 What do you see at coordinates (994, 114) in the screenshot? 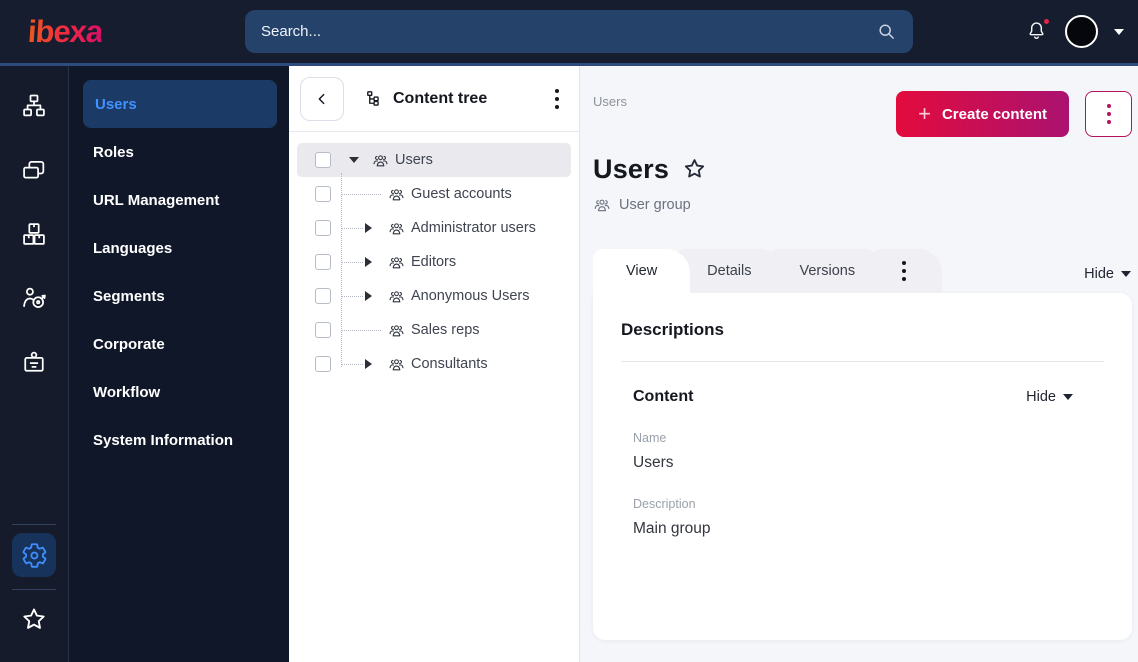
I see `create-content-label: Create content` at bounding box center [994, 114].